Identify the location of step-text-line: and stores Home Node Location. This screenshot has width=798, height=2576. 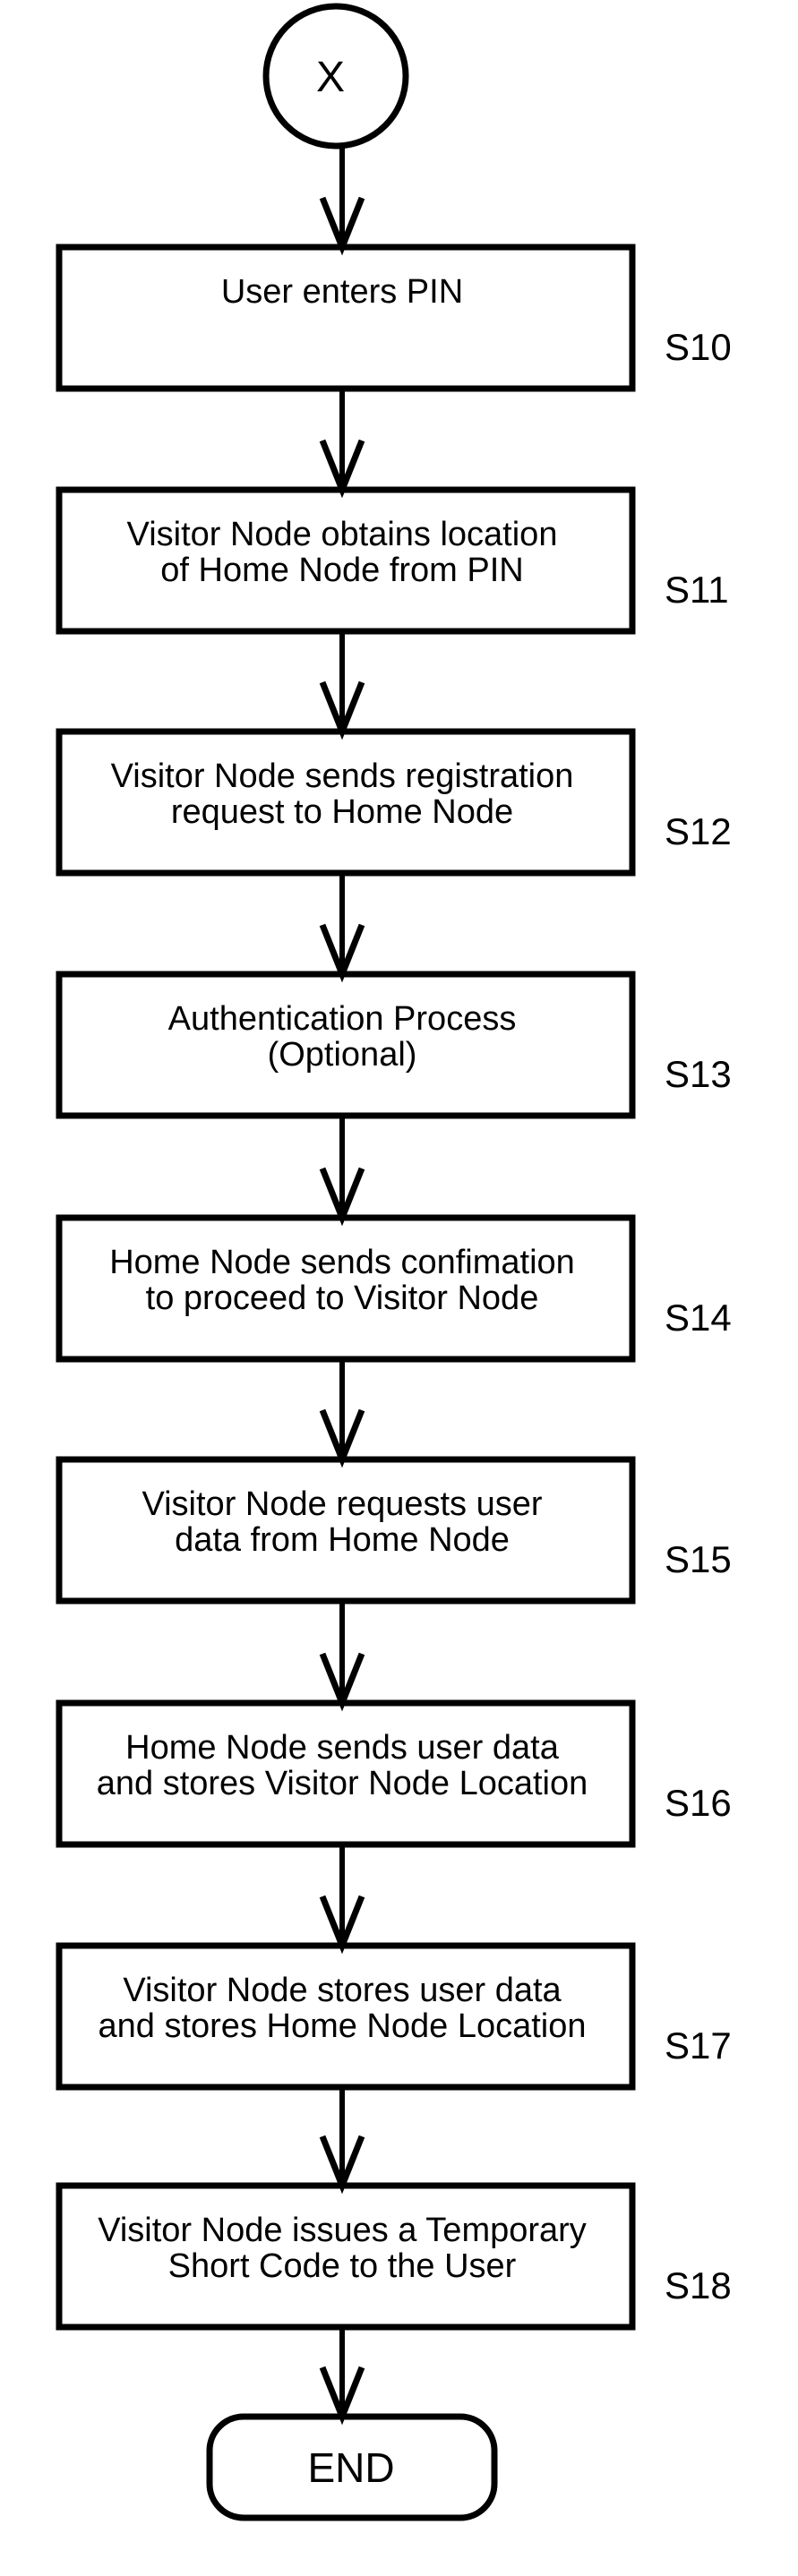
(343, 2026).